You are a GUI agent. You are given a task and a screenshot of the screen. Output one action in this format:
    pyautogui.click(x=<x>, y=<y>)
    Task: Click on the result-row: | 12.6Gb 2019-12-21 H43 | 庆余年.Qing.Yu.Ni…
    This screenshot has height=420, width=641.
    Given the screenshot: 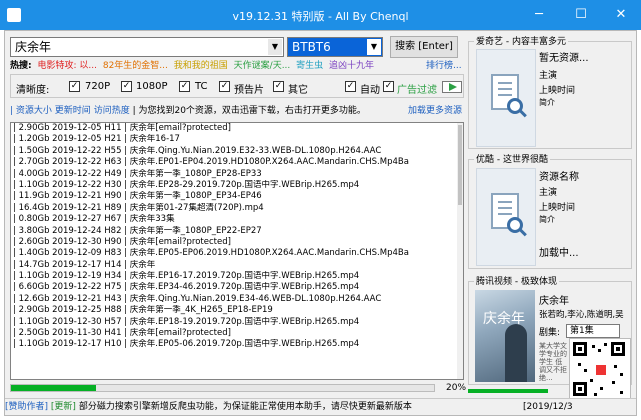 What is the action you would take?
    pyautogui.click(x=237, y=299)
    